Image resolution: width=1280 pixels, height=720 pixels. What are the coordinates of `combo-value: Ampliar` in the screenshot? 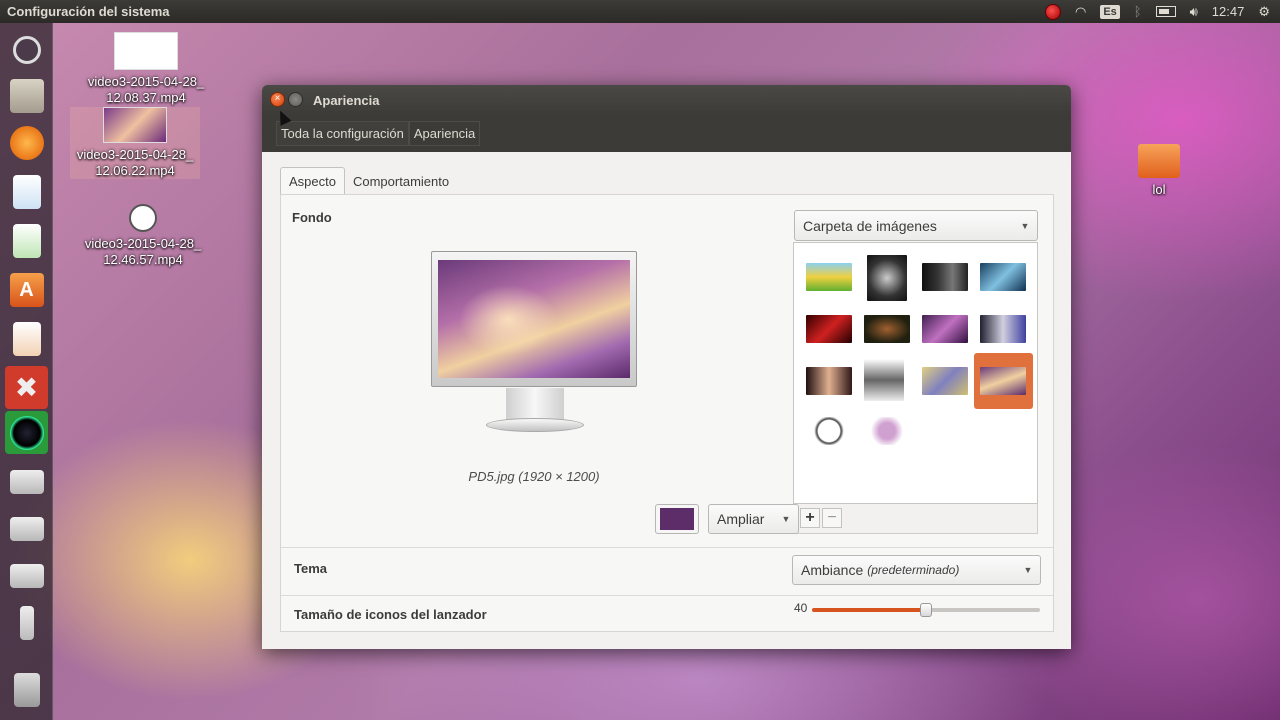 It's located at (741, 519).